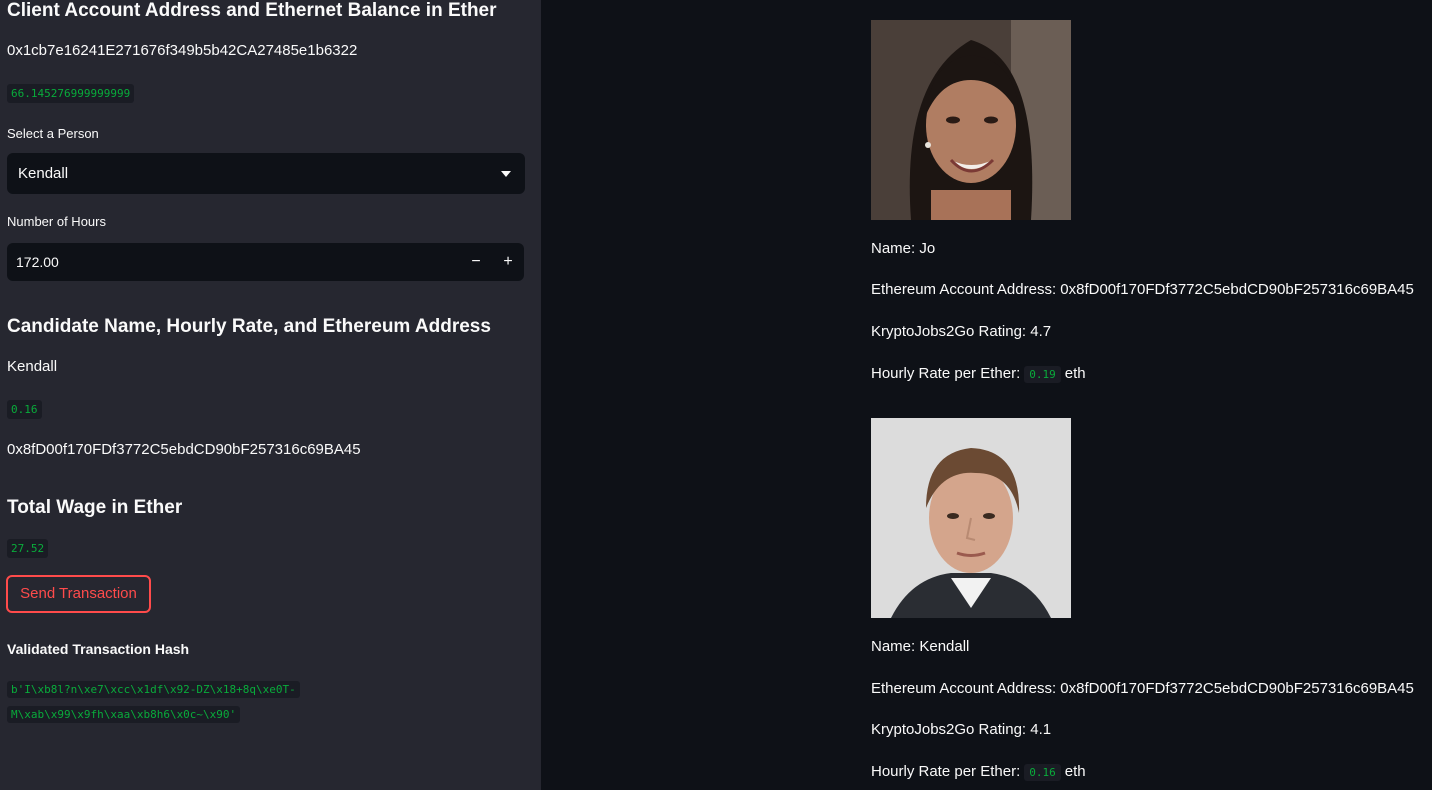 Image resolution: width=1432 pixels, height=790 pixels. I want to click on candidate-rate-kendall: Hourly Rate per Ether: 0.16 eth, so click(978, 772).